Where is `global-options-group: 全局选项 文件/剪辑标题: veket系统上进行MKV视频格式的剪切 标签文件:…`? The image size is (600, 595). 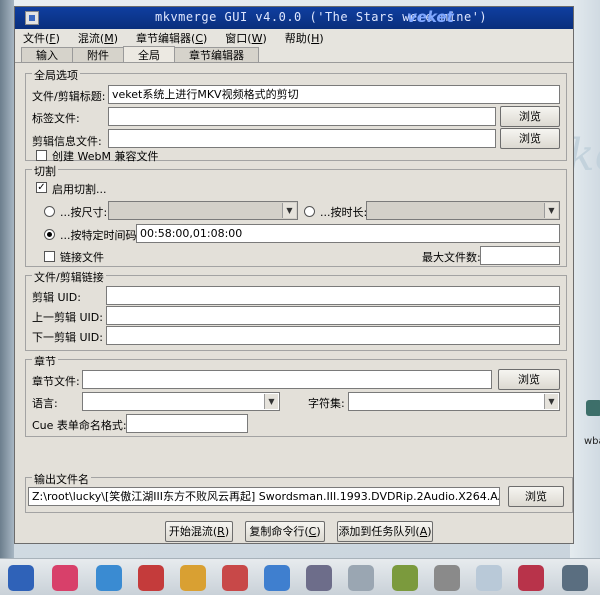
global-options-group: 全局选项 文件/剪辑标题: veket系统上进行MKV视频格式的剪切 标签文件:… is located at coordinates (296, 115).